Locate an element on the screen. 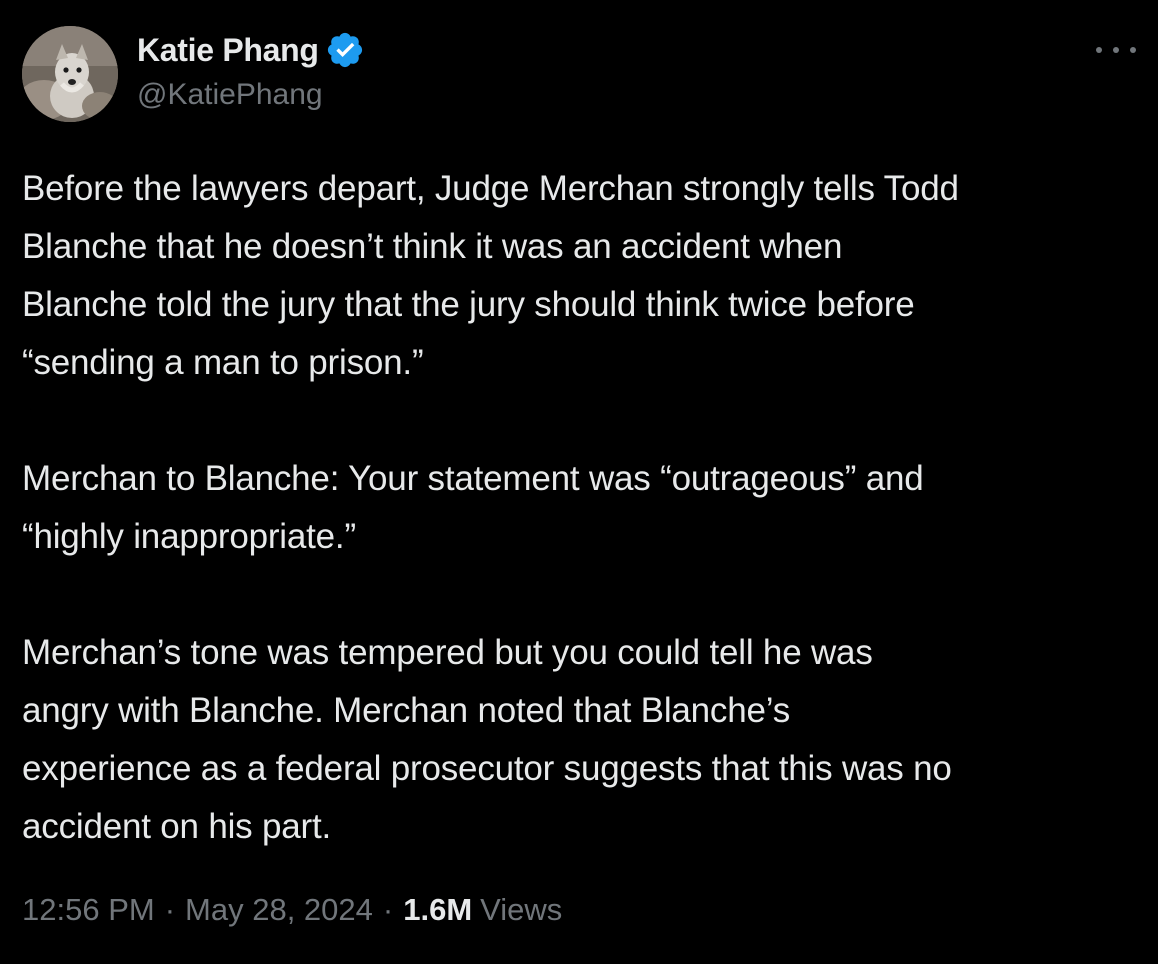 This screenshot has width=1158, height=964. views-label: Views is located at coordinates (521, 909).